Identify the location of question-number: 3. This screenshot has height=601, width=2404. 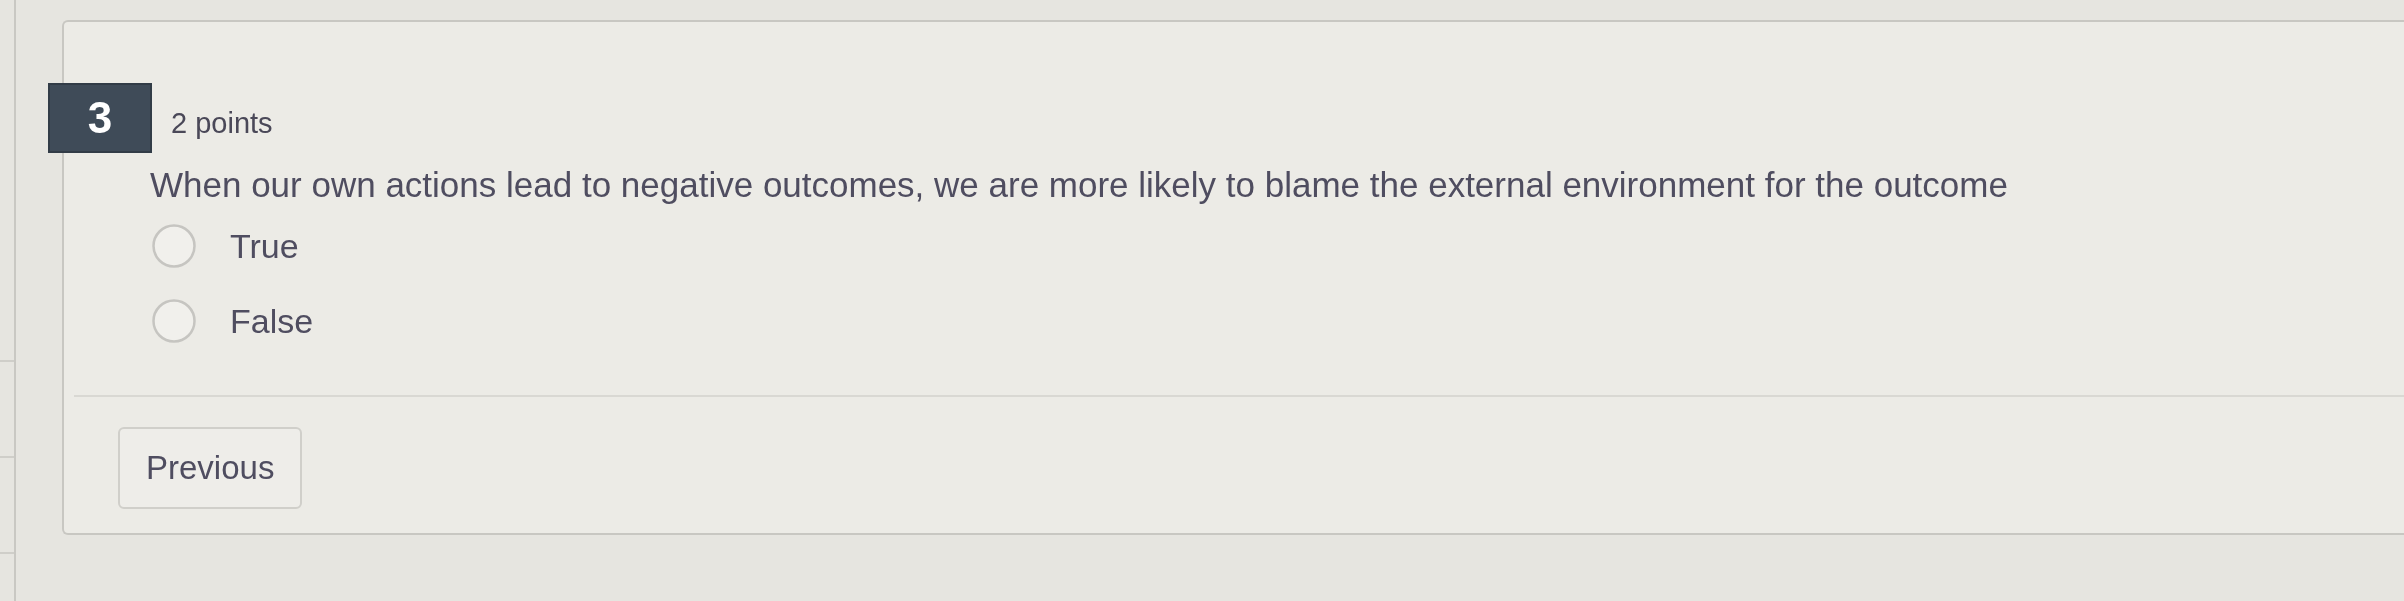
(100, 118).